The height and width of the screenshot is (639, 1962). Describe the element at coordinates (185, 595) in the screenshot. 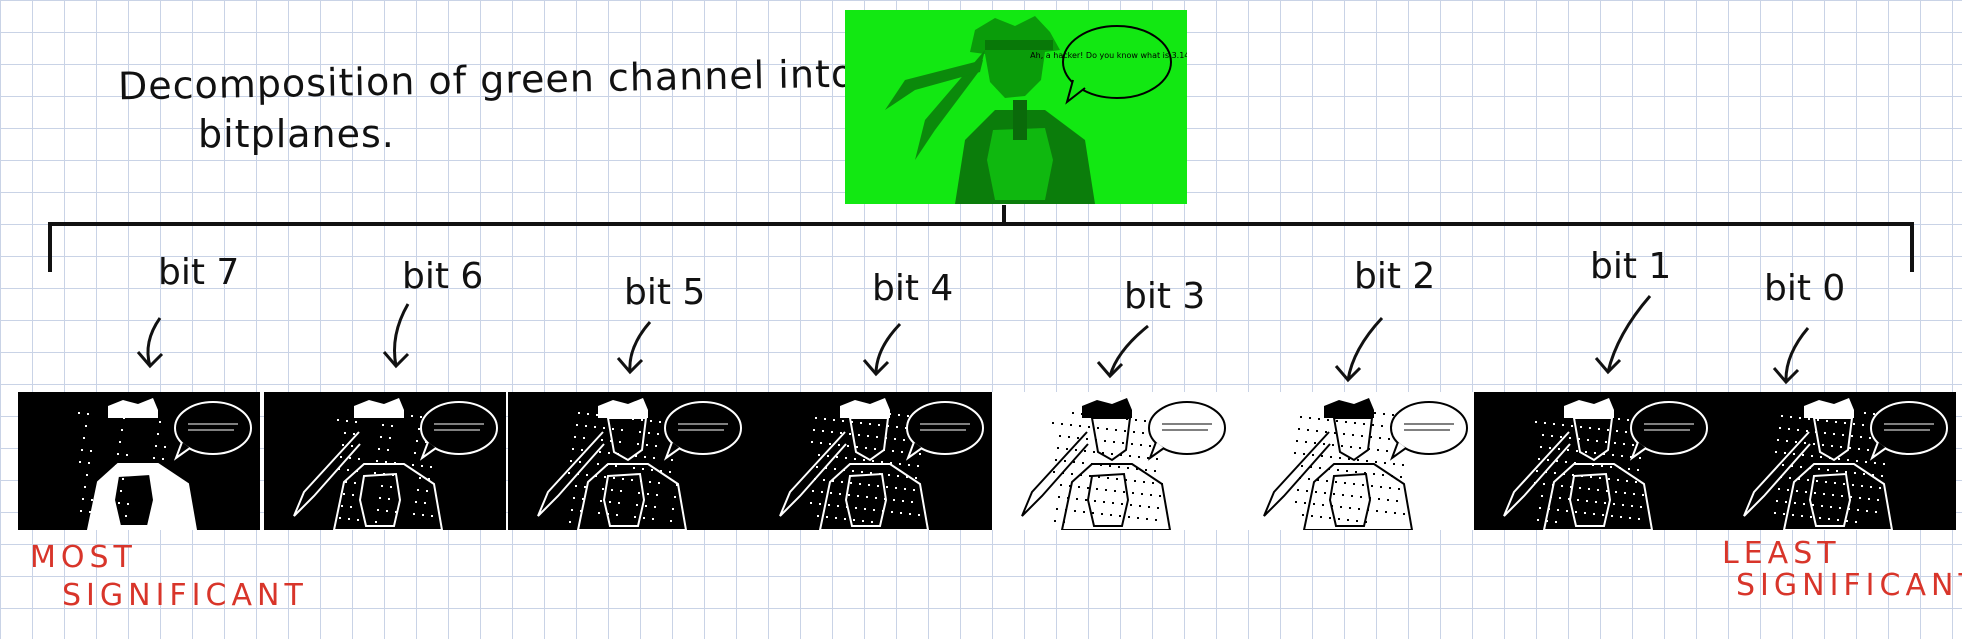

I see `most-significant-label-2: SIGNIFICANT` at that location.